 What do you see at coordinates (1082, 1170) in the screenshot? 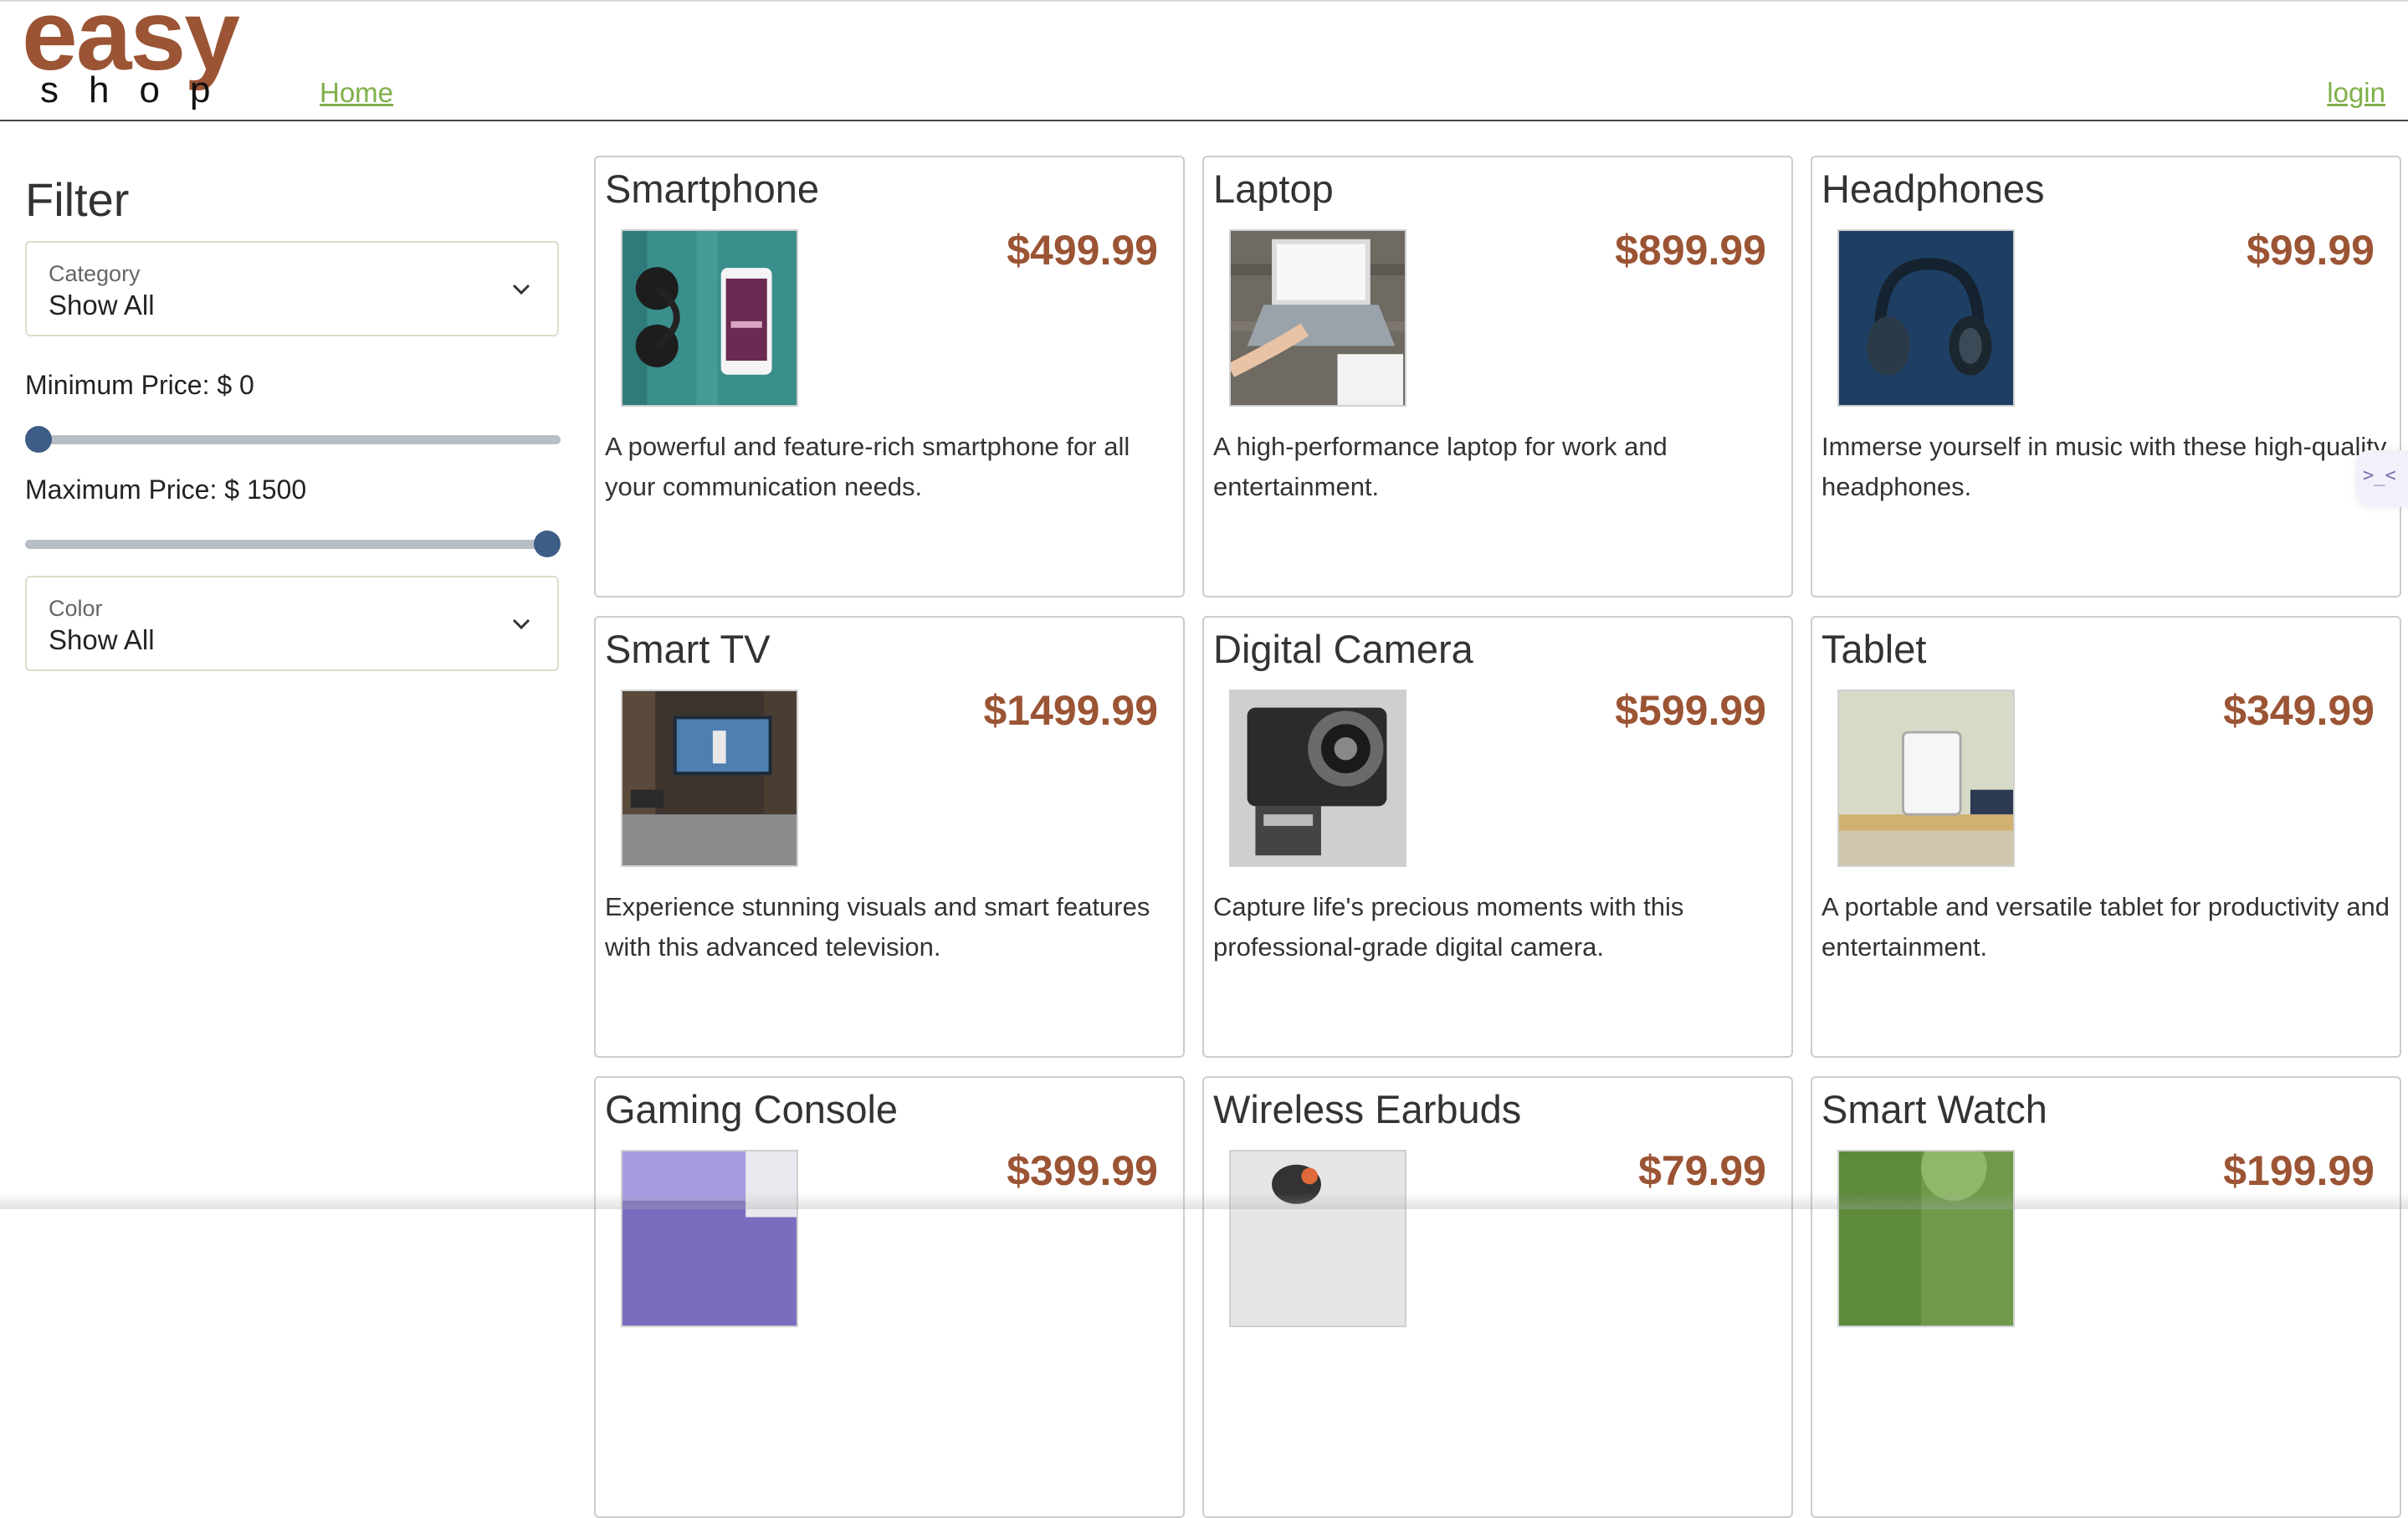
I see `product-price: $399.99` at bounding box center [1082, 1170].